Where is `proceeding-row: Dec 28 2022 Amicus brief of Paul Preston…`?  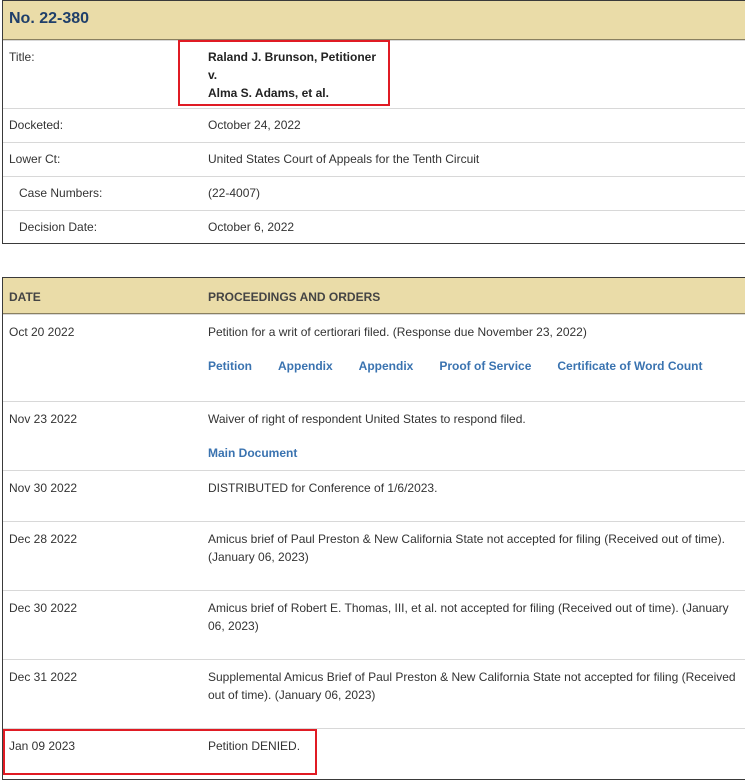
proceeding-row: Dec 28 2022 Amicus brief of Paul Preston… is located at coordinates (374, 555).